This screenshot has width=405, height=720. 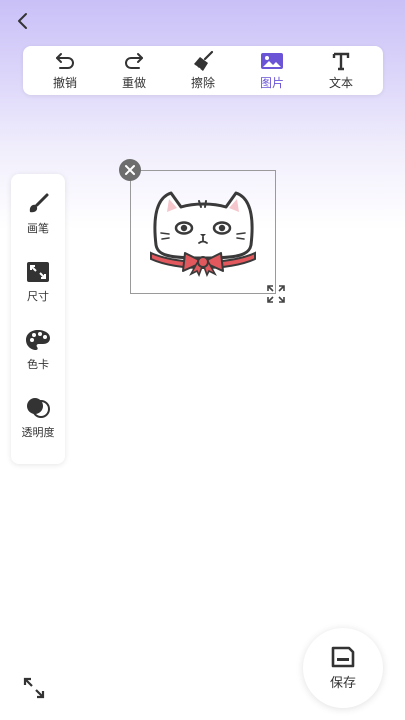 I want to click on resize-icon, so click(x=276, y=294).